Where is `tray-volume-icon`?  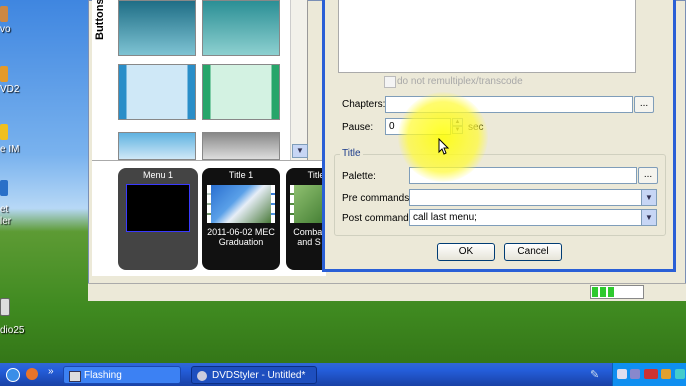 tray-volume-icon is located at coordinates (680, 374).